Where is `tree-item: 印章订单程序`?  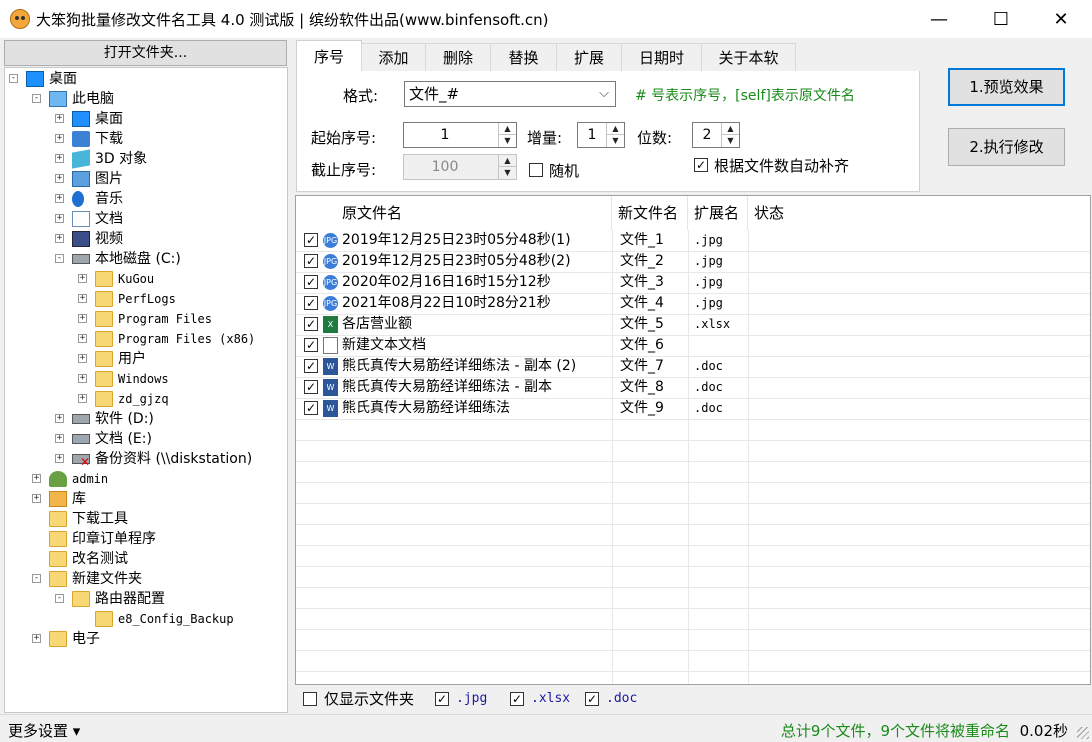
tree-item: 印章订单程序 is located at coordinates (145, 539).